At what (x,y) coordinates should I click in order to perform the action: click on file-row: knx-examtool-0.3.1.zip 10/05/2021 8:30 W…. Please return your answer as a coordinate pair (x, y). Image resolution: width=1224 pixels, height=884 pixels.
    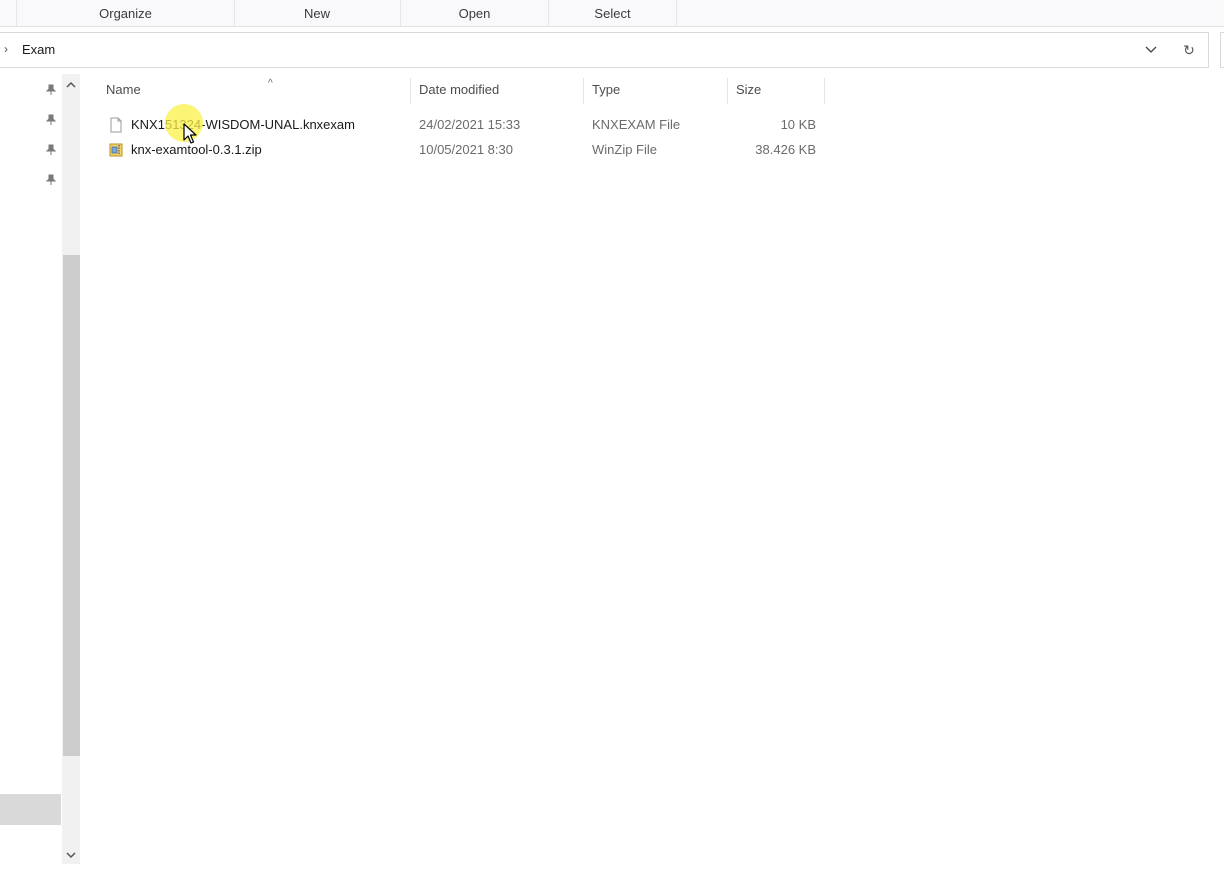
    Looking at the image, I should click on (464, 150).